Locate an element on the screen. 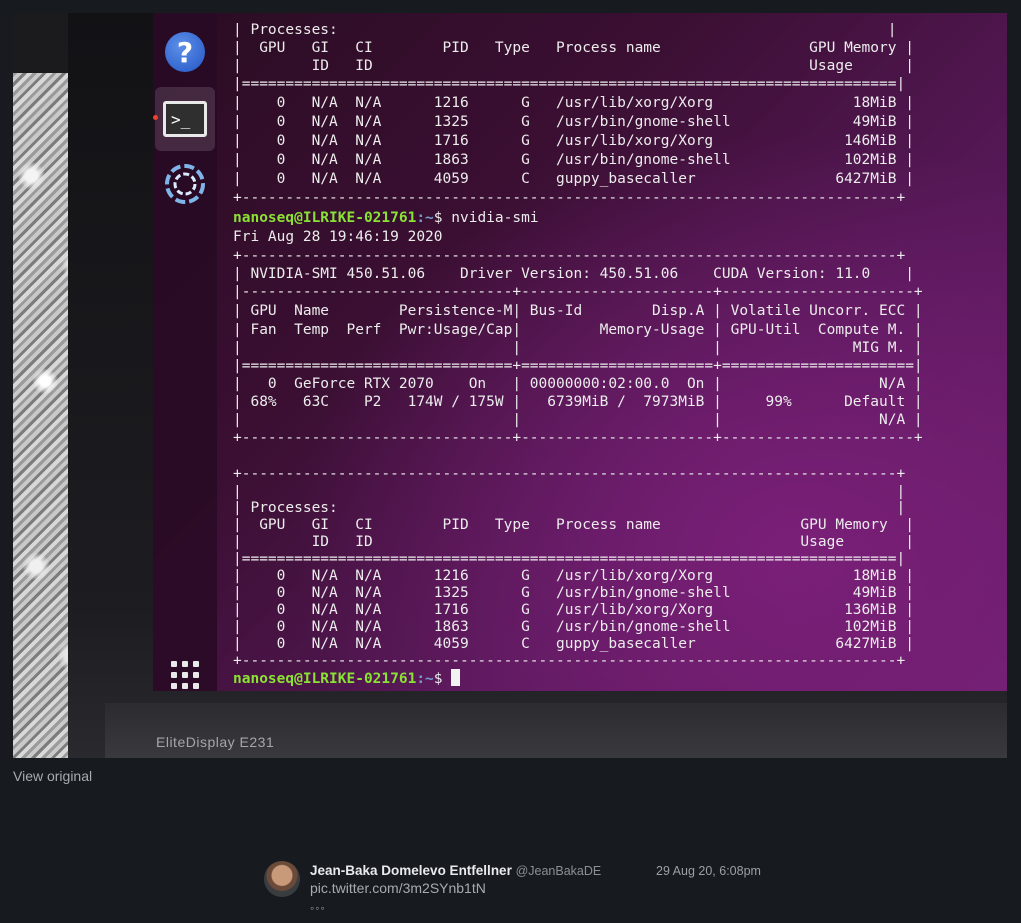 This screenshot has width=1021, height=923. terminal-icon: >_ is located at coordinates (185, 119).